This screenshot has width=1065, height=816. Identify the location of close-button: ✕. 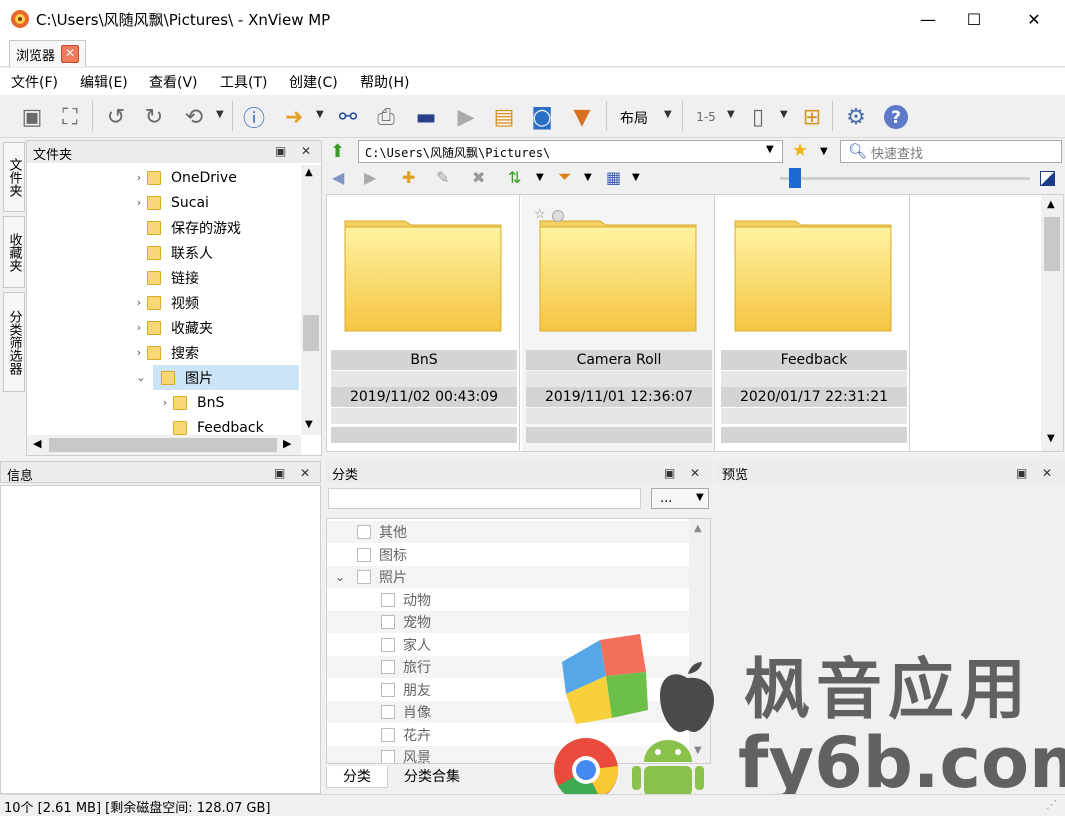
(1034, 19).